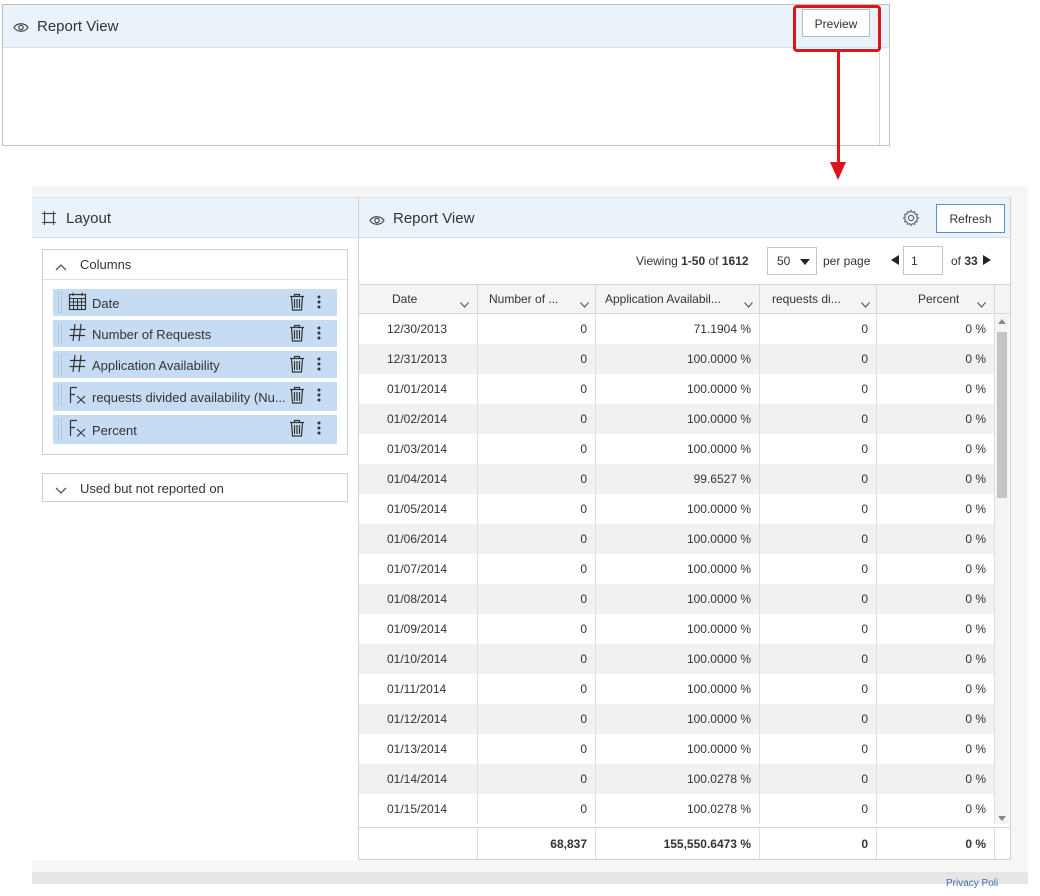 The image size is (1040, 896). What do you see at coordinates (792, 261) in the screenshot?
I see `page-size-select: 50` at bounding box center [792, 261].